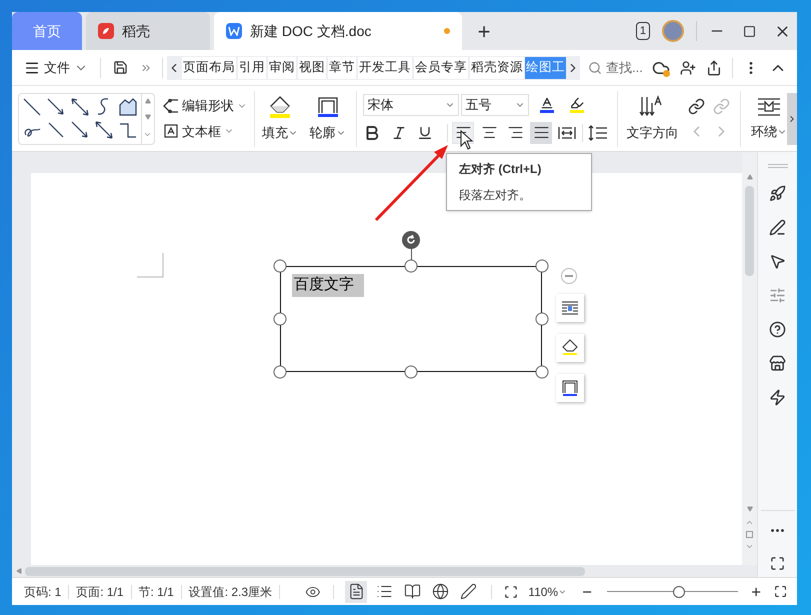  What do you see at coordinates (150, 265) in the screenshot?
I see `margin-corner-mark` at bounding box center [150, 265].